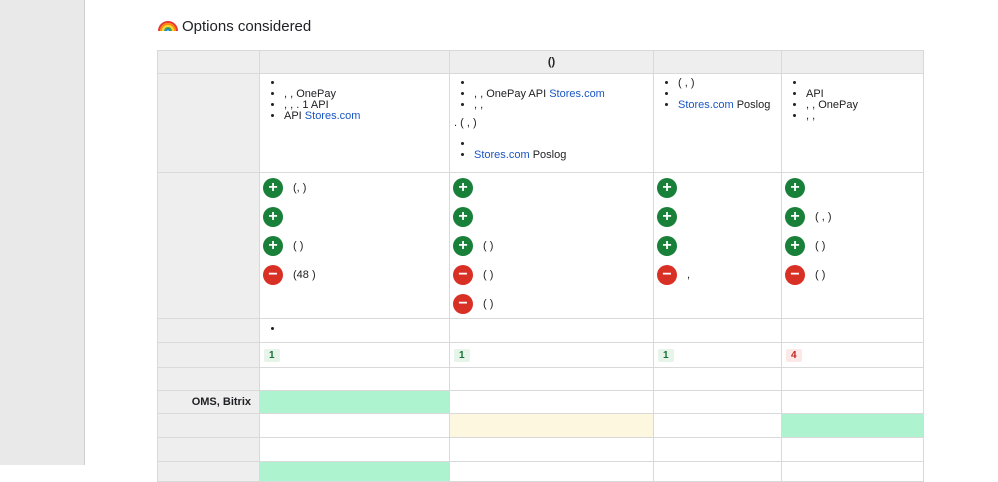  I want to click on section-title: Options considered, so click(247, 26).